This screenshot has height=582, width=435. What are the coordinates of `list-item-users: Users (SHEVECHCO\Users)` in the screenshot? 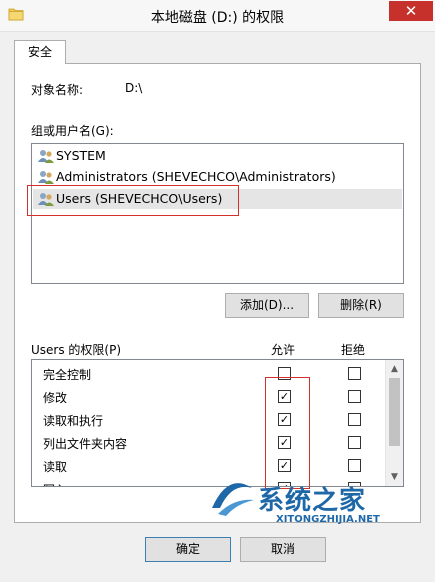 It's located at (217, 199).